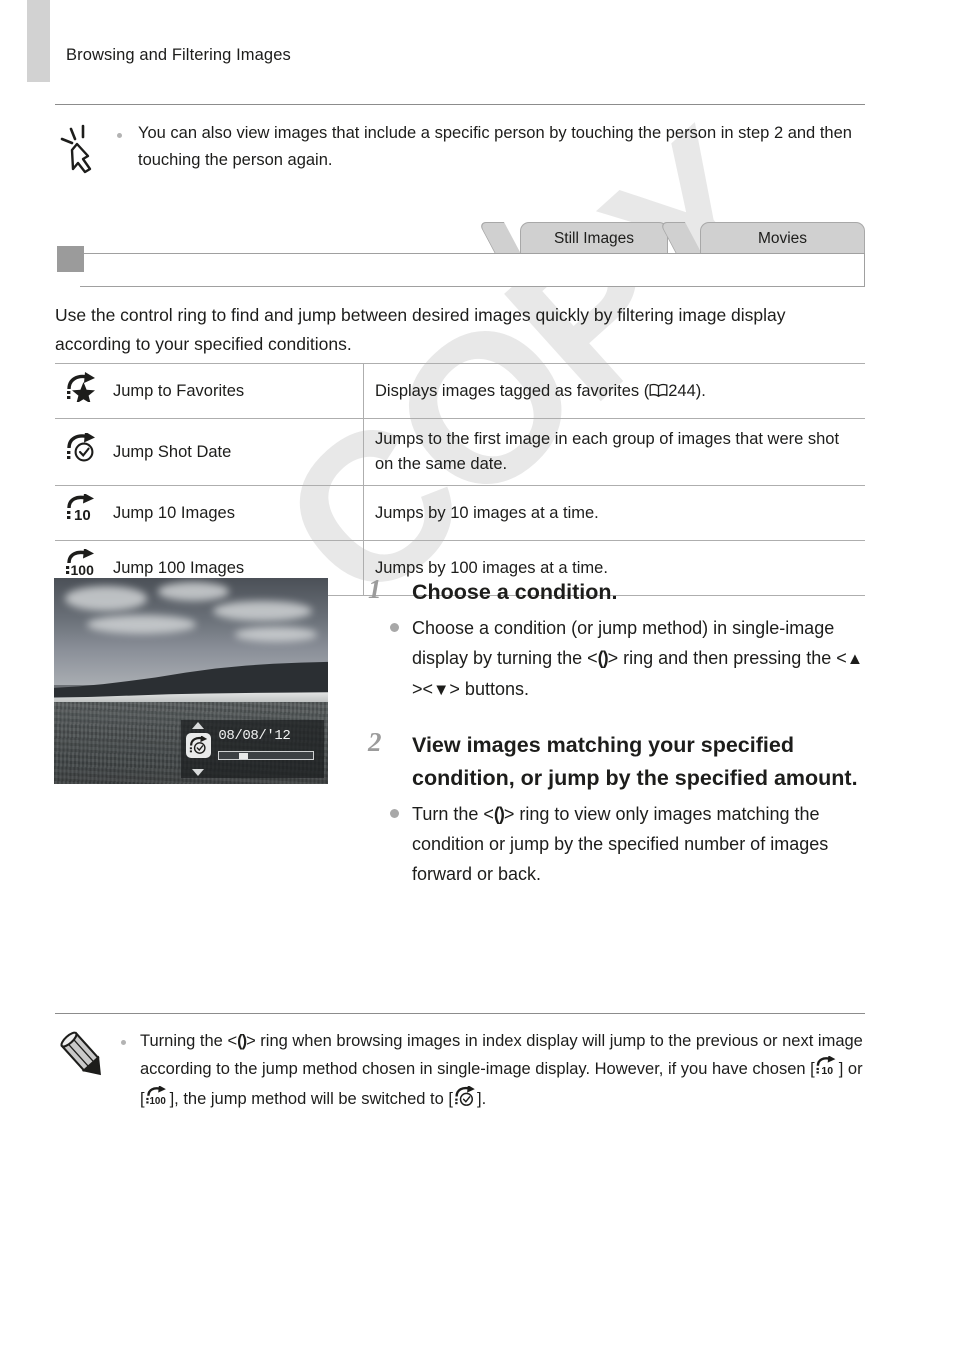 The width and height of the screenshot is (954, 1345). What do you see at coordinates (198, 726) in the screenshot?
I see `triangle-up-icon` at bounding box center [198, 726].